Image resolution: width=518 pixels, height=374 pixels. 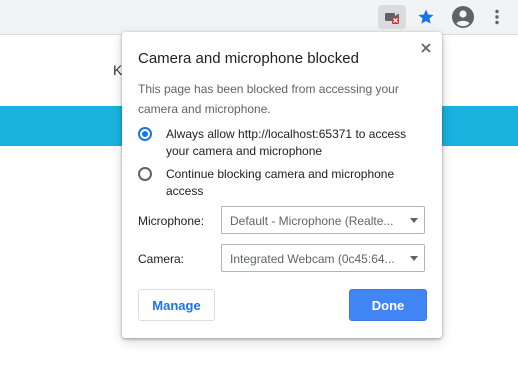 I want to click on omnibox, so click(x=206, y=17).